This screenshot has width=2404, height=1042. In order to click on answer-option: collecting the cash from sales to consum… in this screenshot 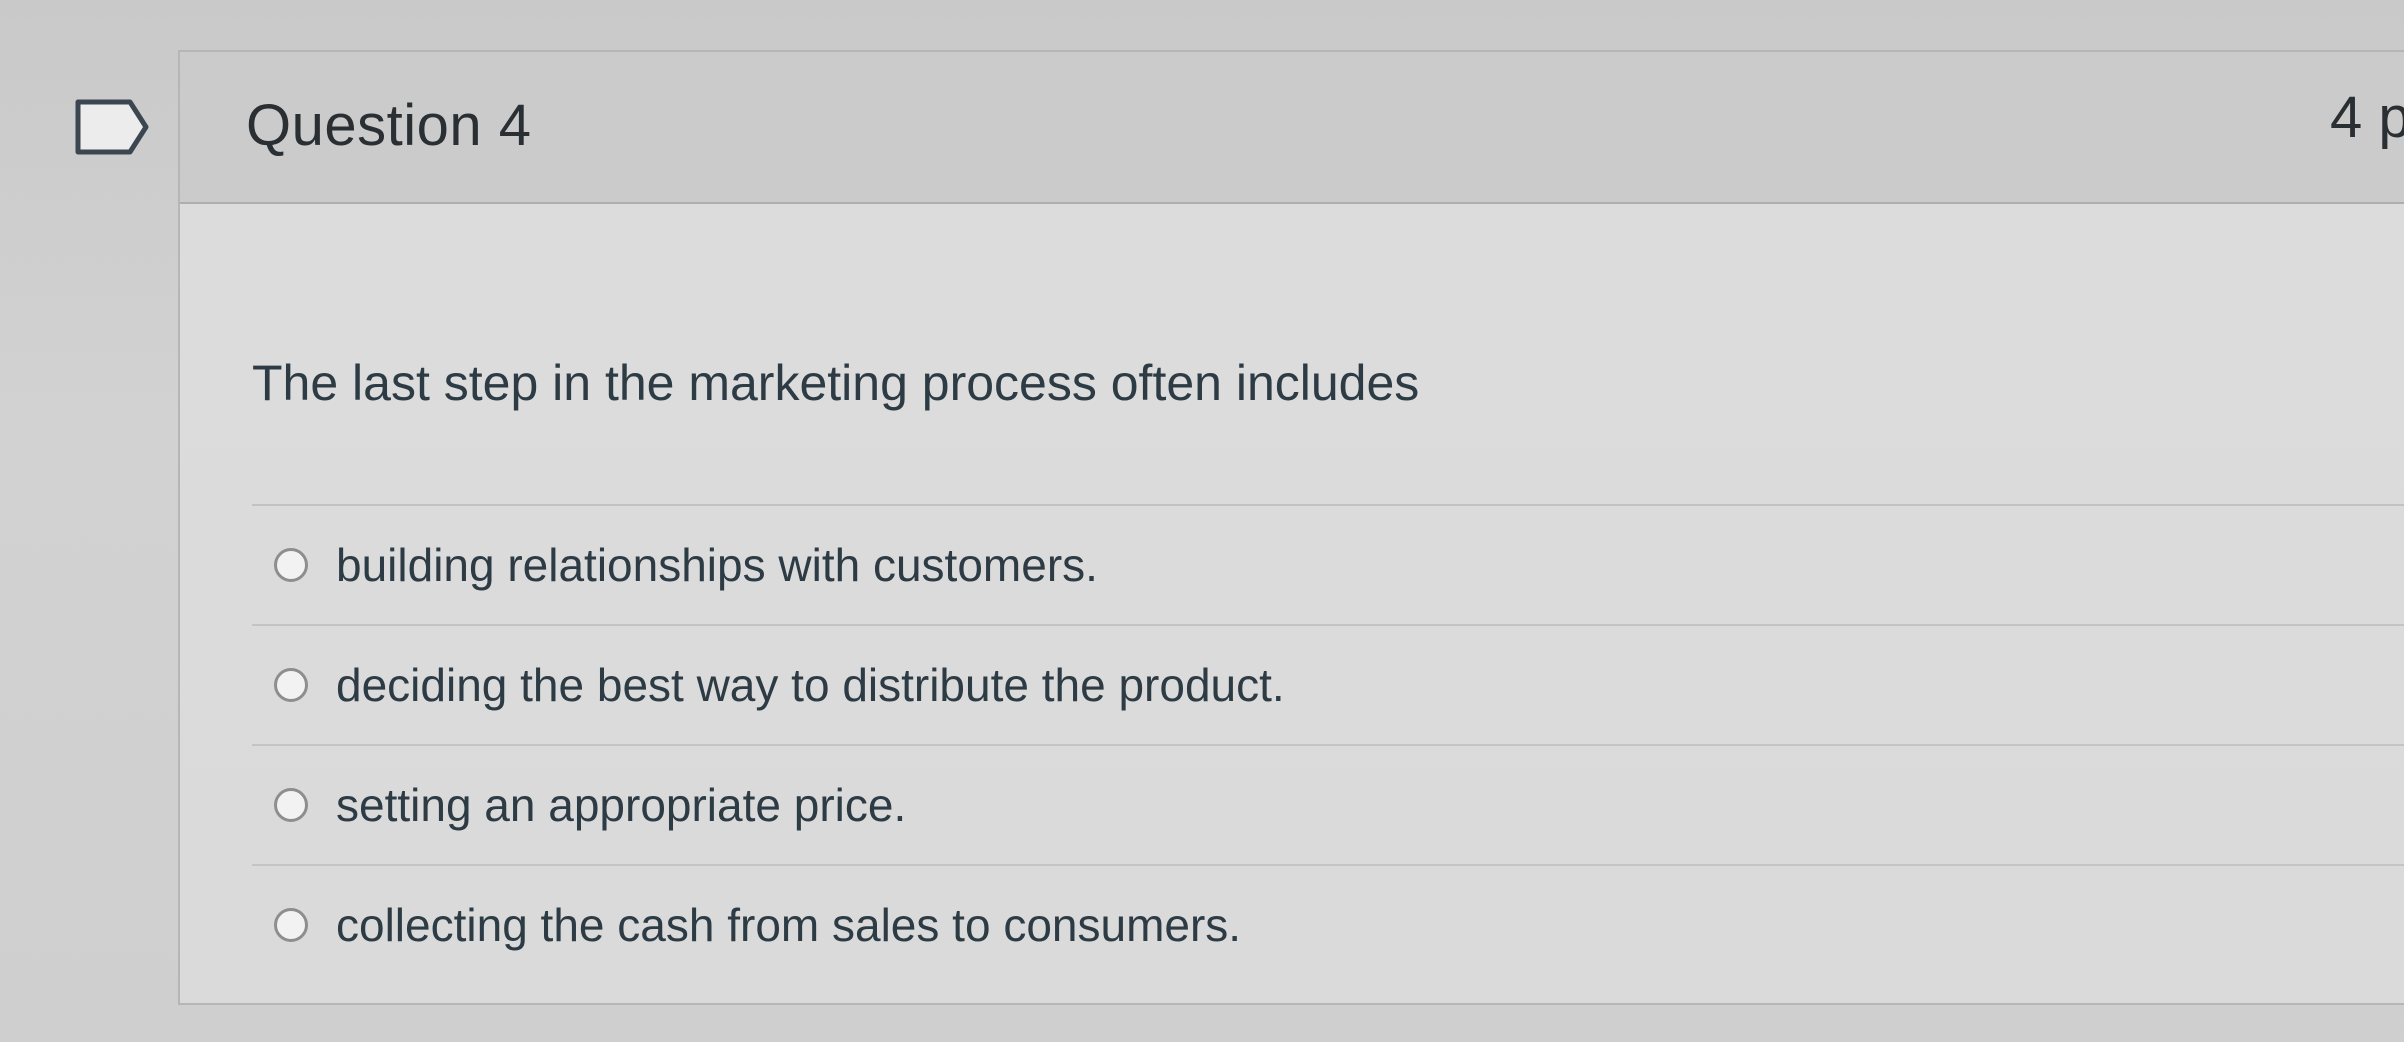, I will do `click(1328, 925)`.